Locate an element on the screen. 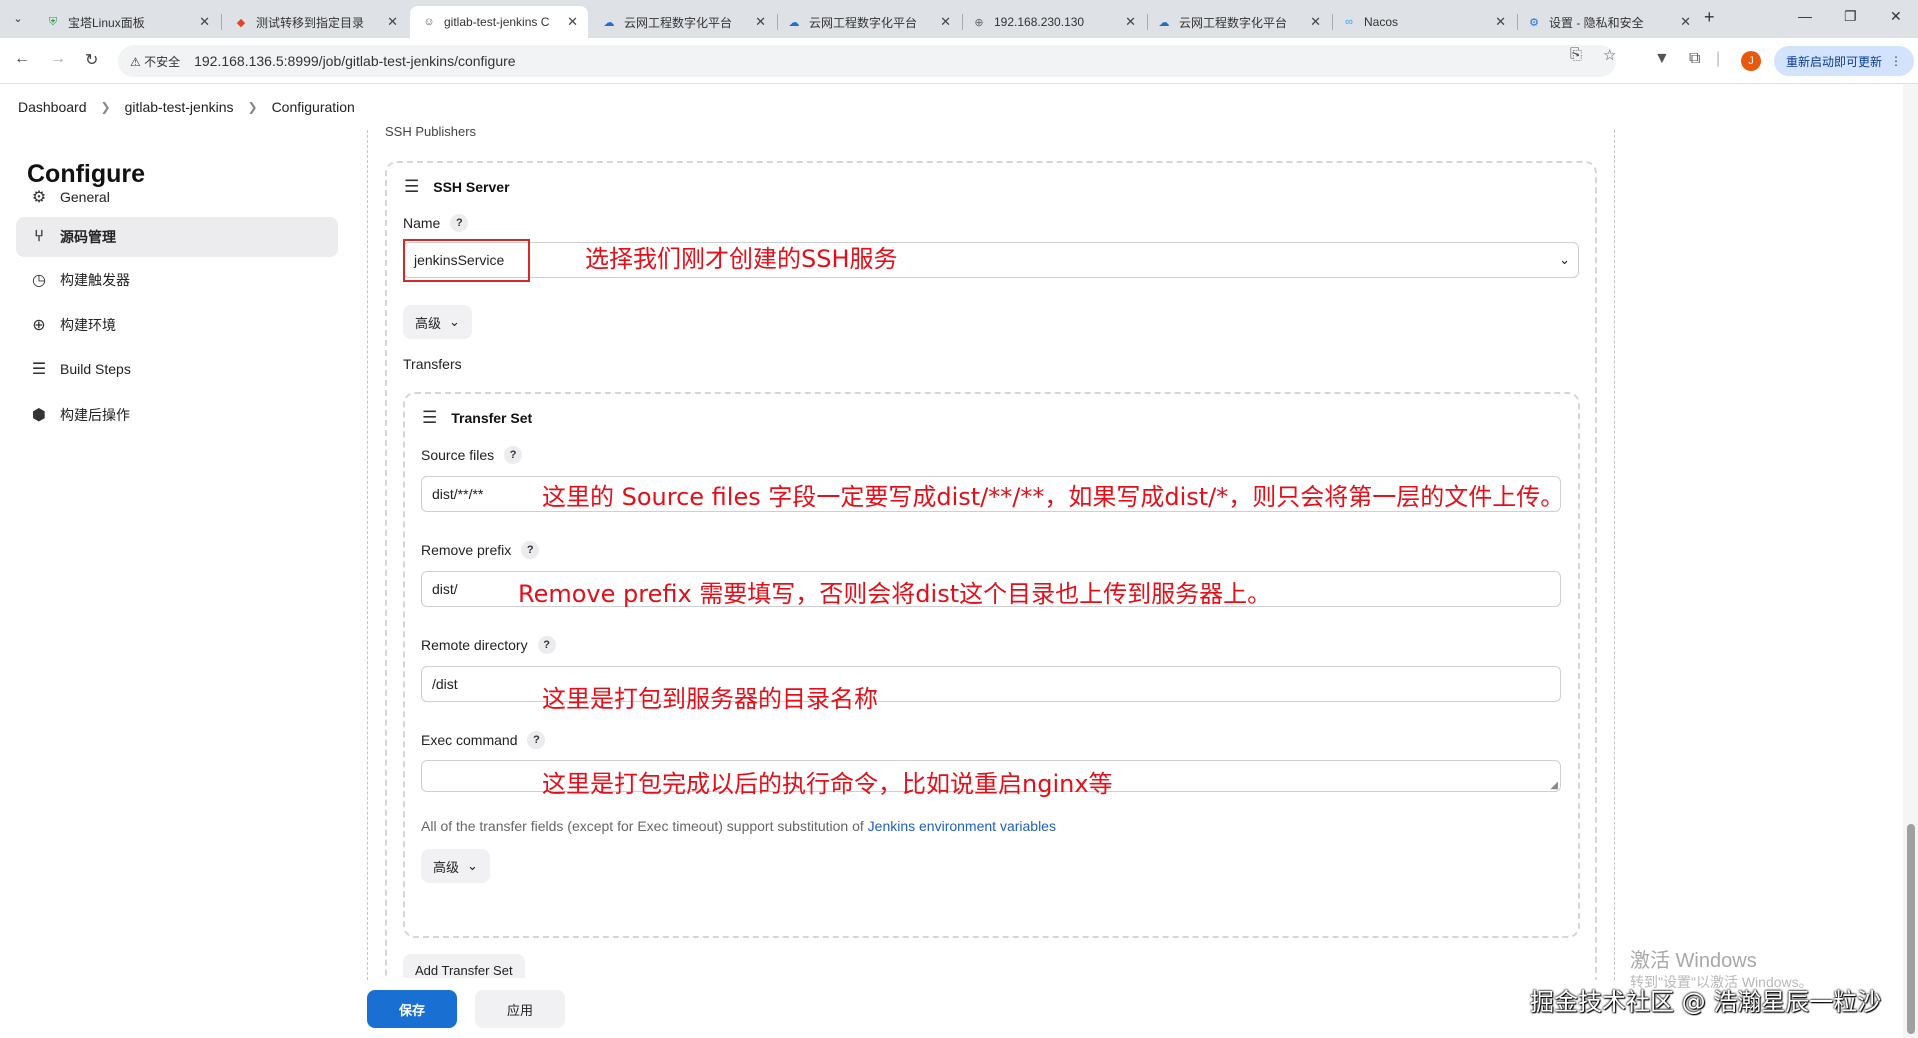  save-button: 保存 is located at coordinates (412, 1009).